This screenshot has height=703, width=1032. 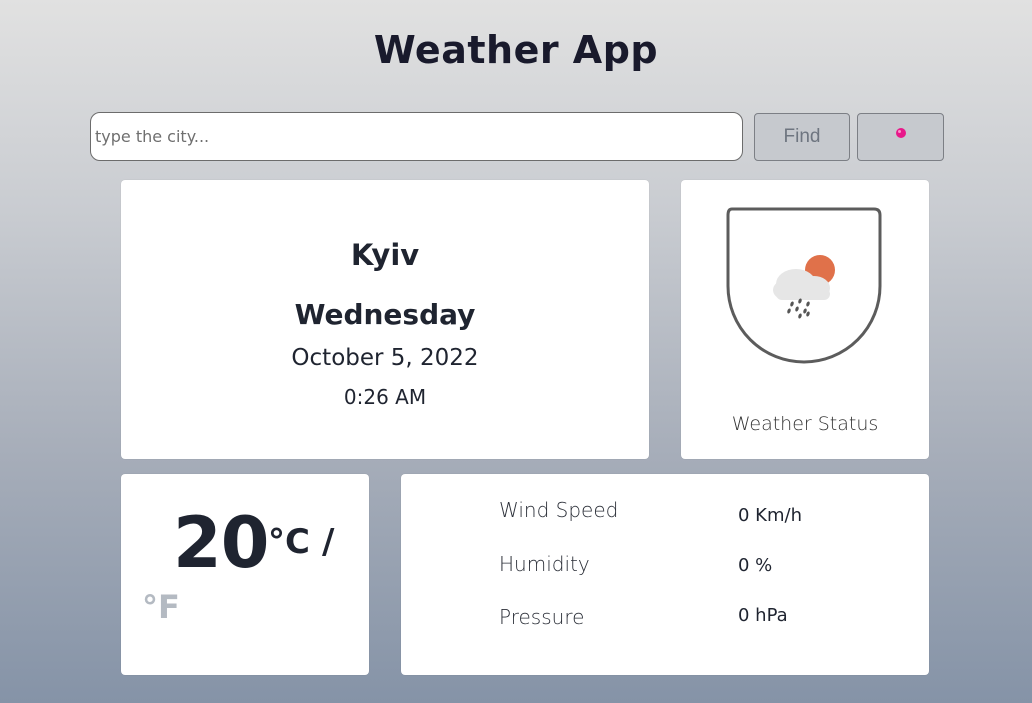 What do you see at coordinates (416, 136) in the screenshot?
I see `city-search-input` at bounding box center [416, 136].